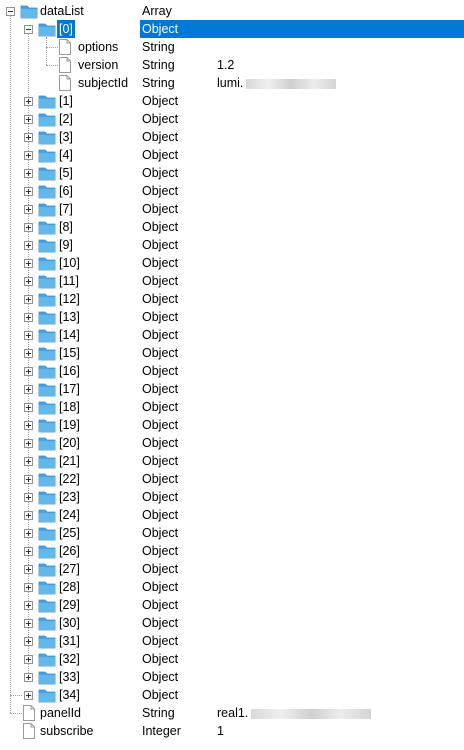 This screenshot has height=750, width=464. Describe the element at coordinates (157, 11) in the screenshot. I see `node-type: Array` at that location.